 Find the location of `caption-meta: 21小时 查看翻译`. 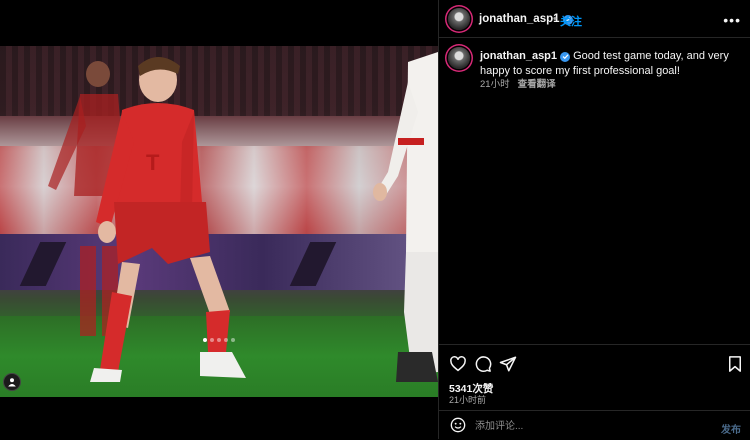

caption-meta: 21小时 查看翻译 is located at coordinates (518, 83).